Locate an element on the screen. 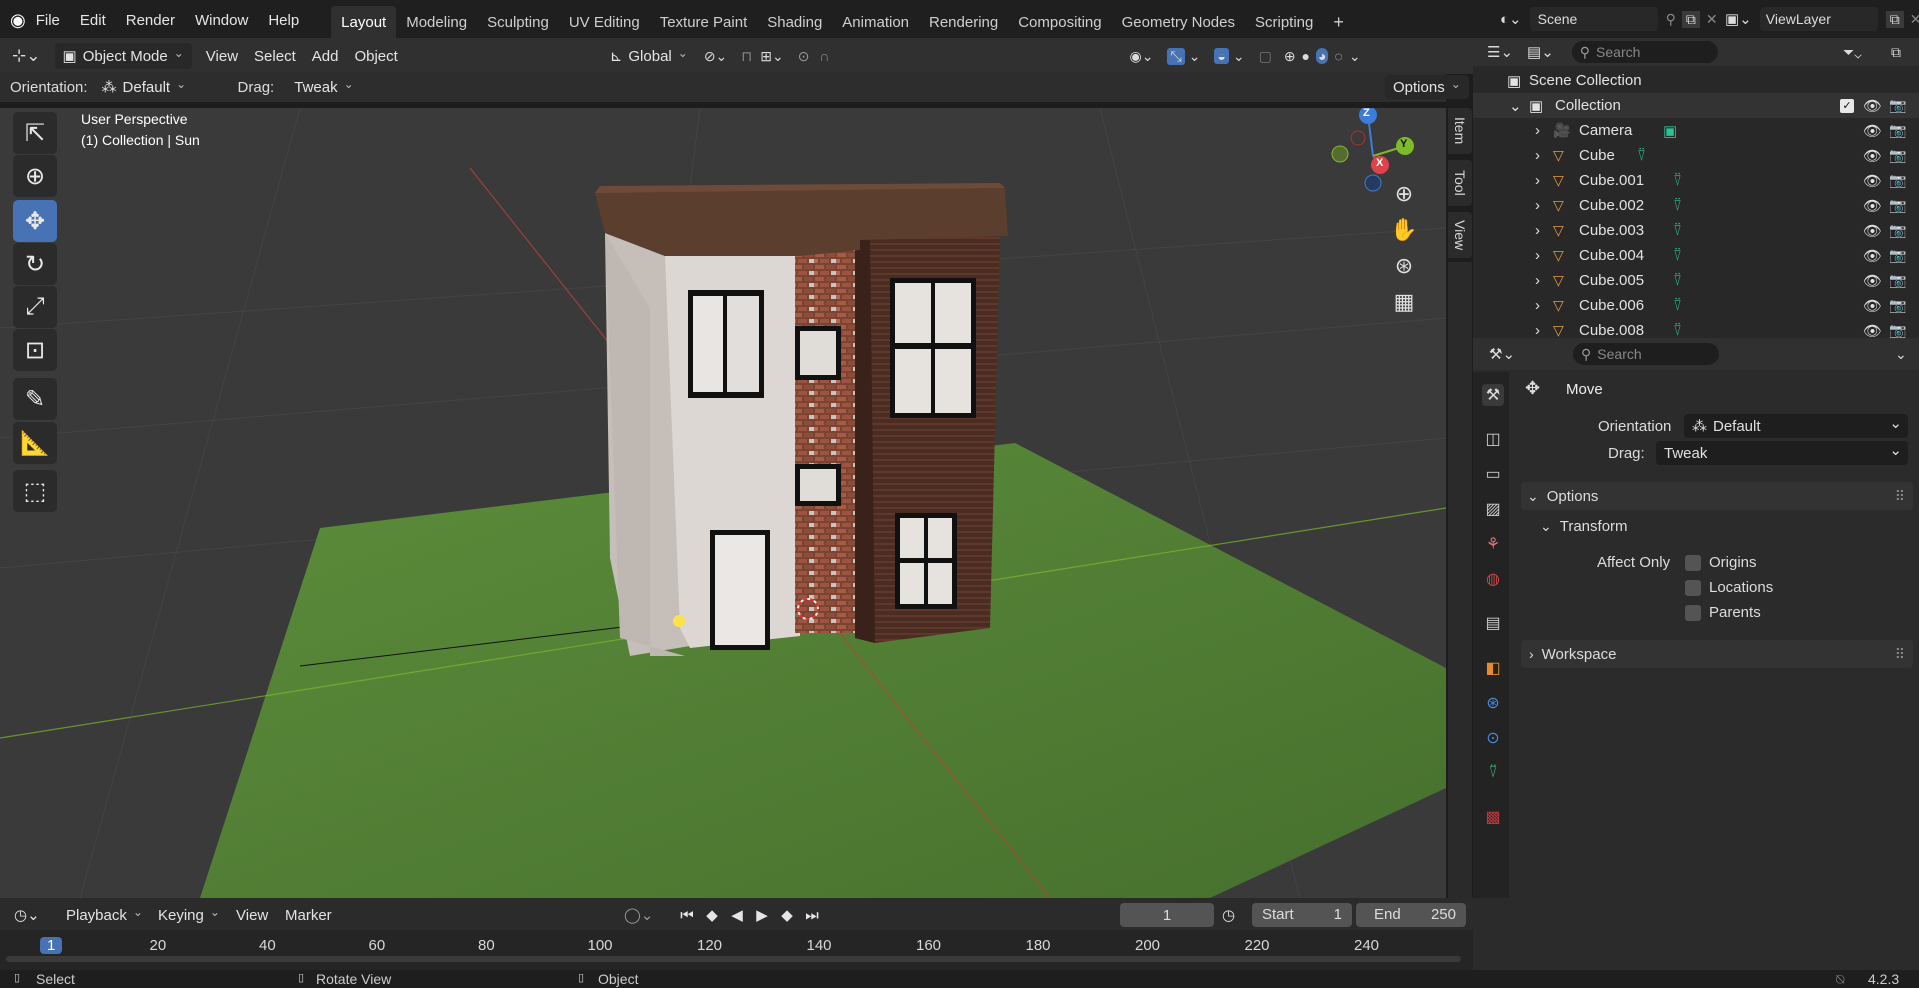 This screenshot has width=1919, height=988. properties-editor-icon: ⚒⌄ is located at coordinates (1502, 354).